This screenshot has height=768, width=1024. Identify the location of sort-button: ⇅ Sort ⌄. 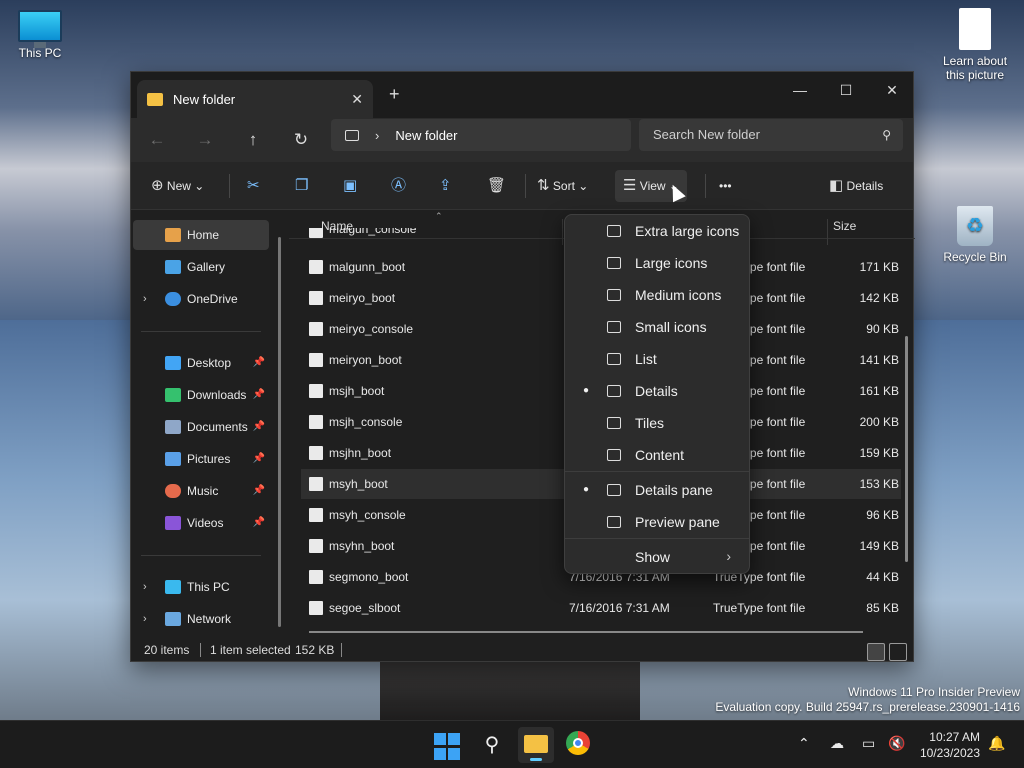
(562, 186).